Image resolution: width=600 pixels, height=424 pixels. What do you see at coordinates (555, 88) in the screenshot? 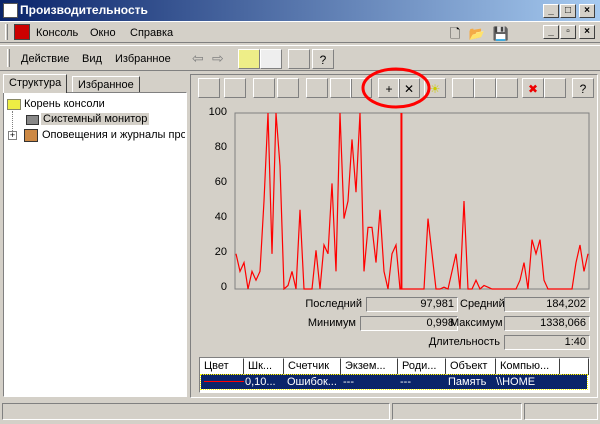
I see `update-data-icon` at bounding box center [555, 88].